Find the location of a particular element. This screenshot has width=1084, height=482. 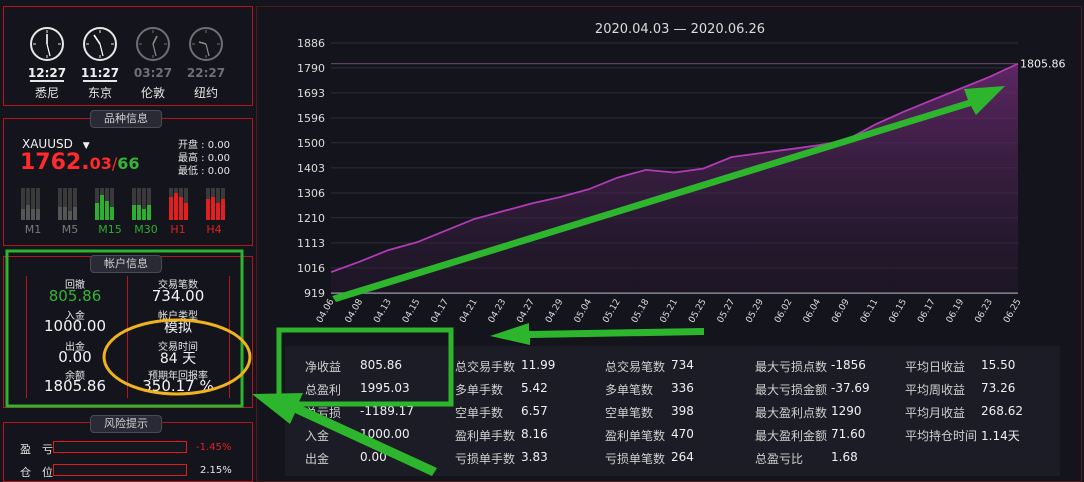

instrument-section-tab: 品种信息 is located at coordinates (126, 119).